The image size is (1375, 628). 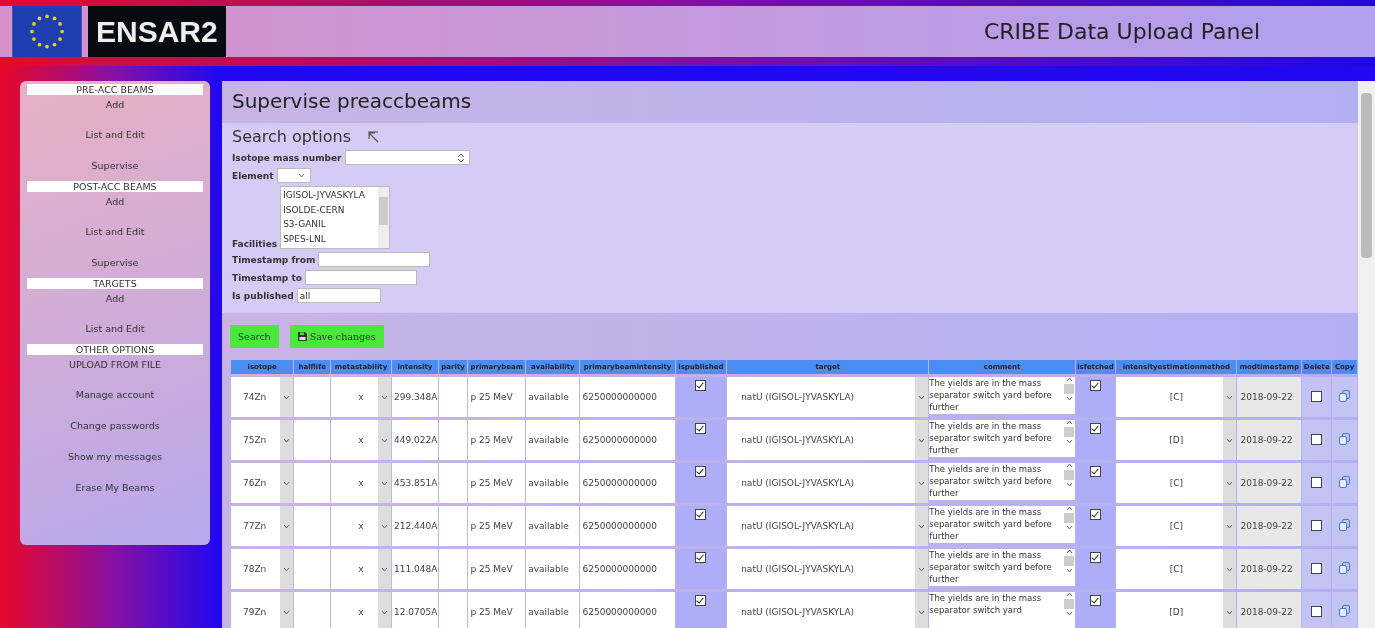 I want to click on select-field, so click(x=293, y=175).